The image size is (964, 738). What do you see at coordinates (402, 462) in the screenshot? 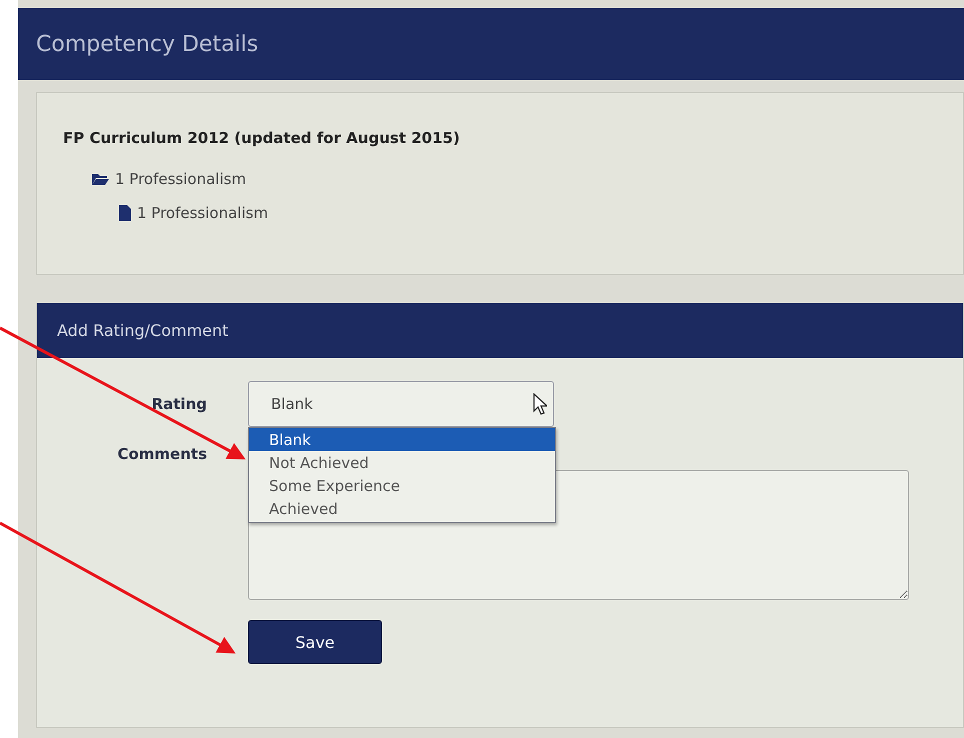
I see `dropdown-option: Not Achieved` at bounding box center [402, 462].